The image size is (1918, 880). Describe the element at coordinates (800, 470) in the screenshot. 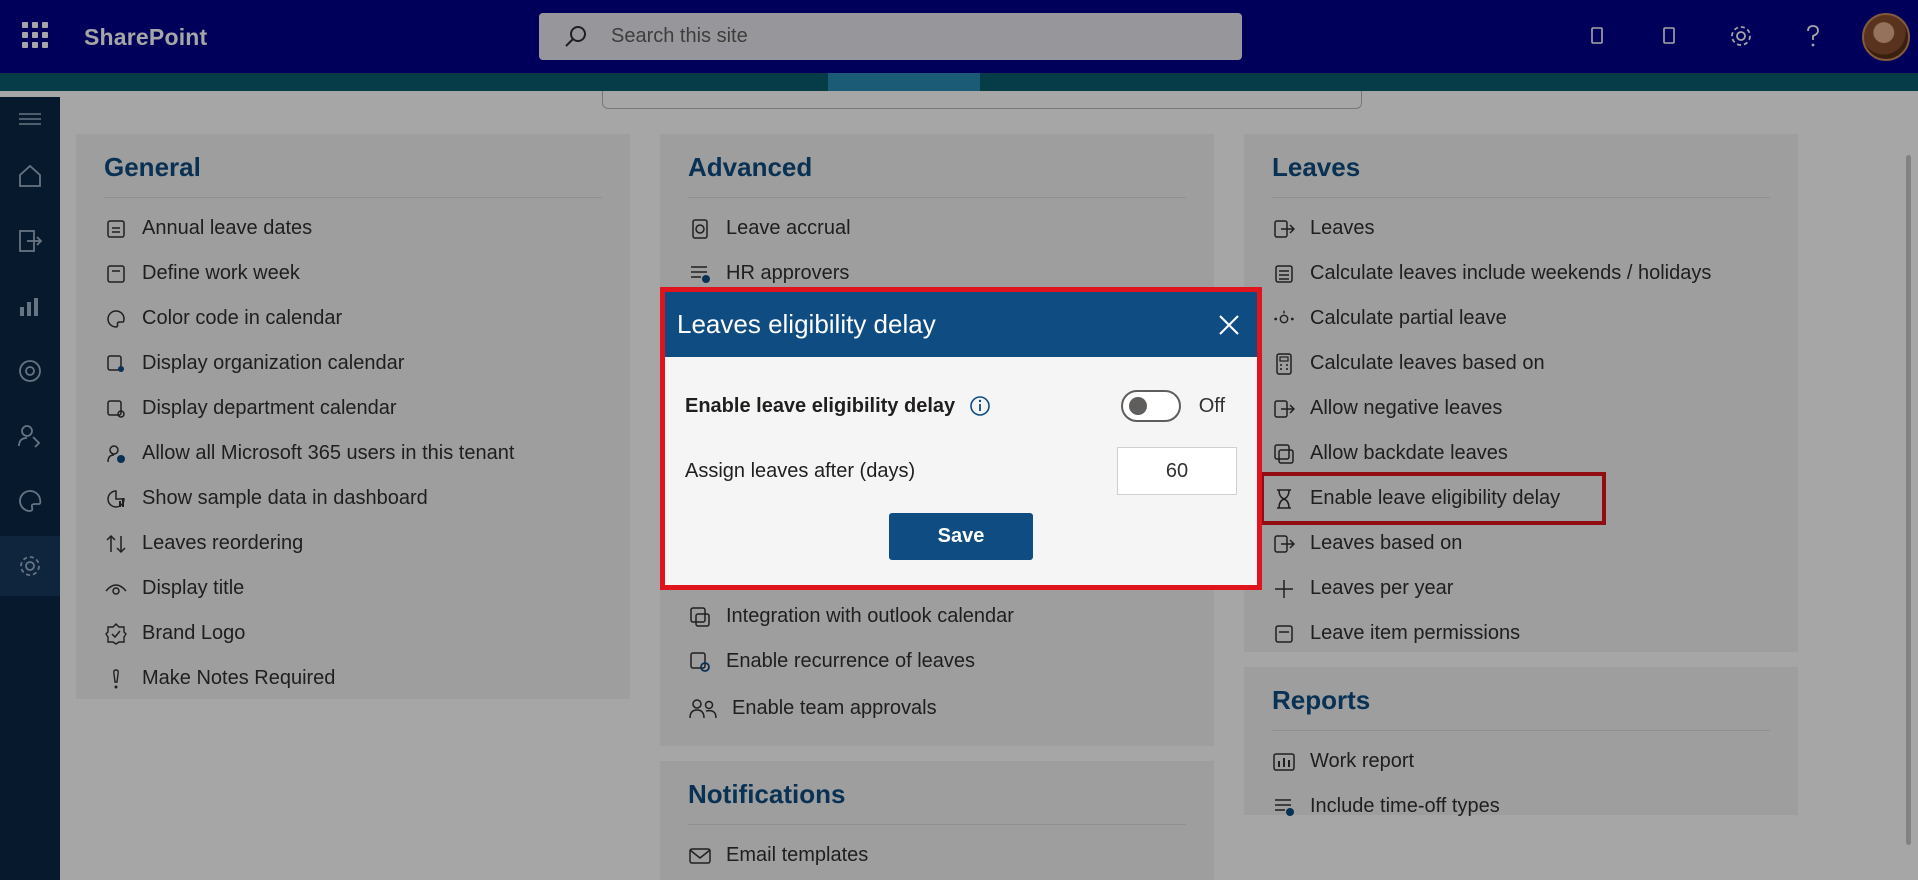

I see `days-label: Assign leaves after (days)` at that location.